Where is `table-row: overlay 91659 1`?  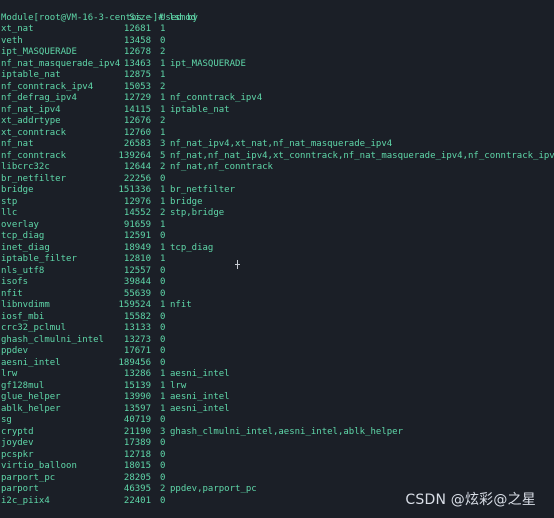
table-row: overlay 91659 1 is located at coordinates (277, 226).